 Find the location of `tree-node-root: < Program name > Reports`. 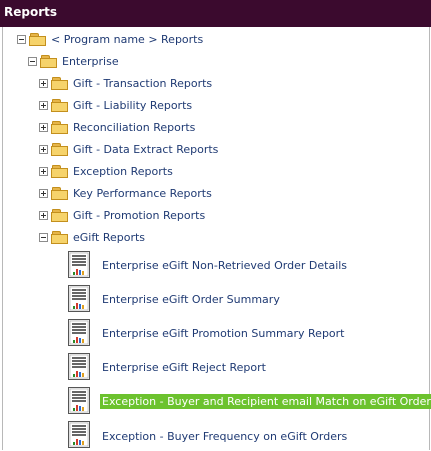

tree-node-root: < Program name > Reports is located at coordinates (110, 39).